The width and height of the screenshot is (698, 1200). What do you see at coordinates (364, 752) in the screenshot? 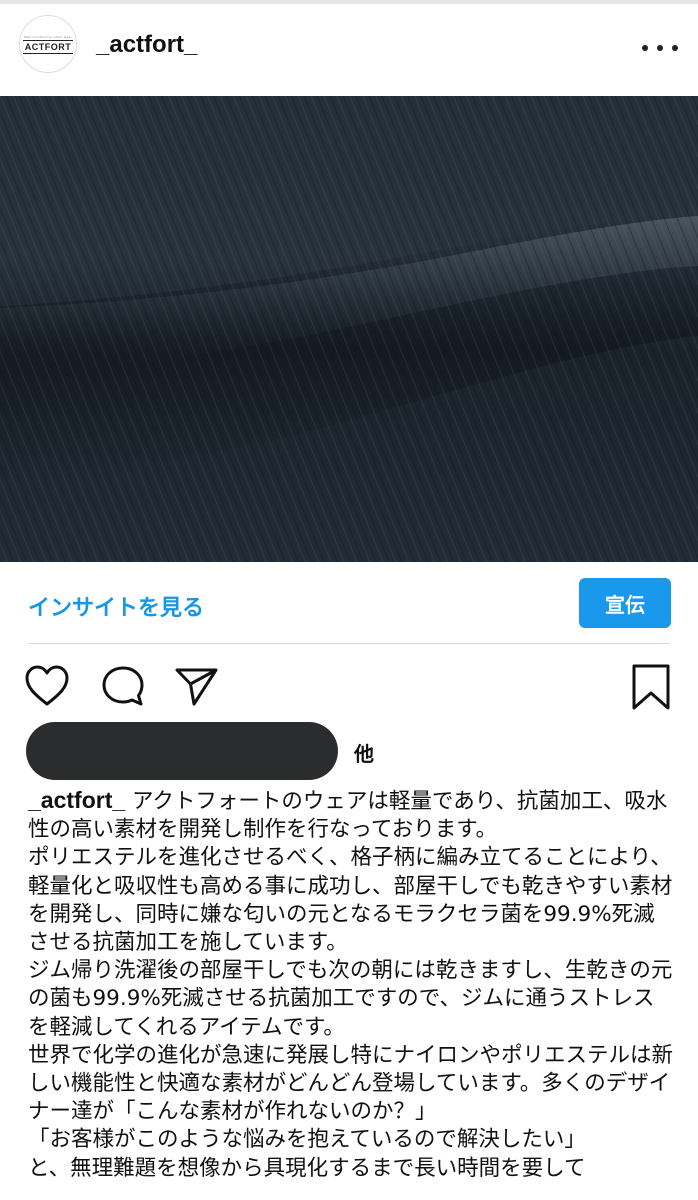
I see `likes-others-label: 他` at bounding box center [364, 752].